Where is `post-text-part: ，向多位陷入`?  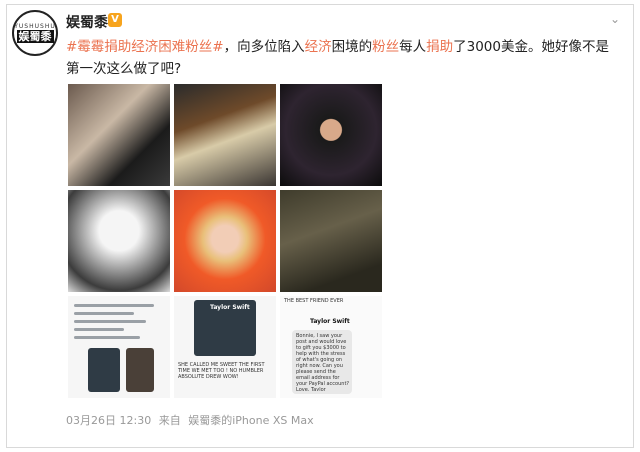
post-text-part: ，向多位陷入 is located at coordinates (264, 47).